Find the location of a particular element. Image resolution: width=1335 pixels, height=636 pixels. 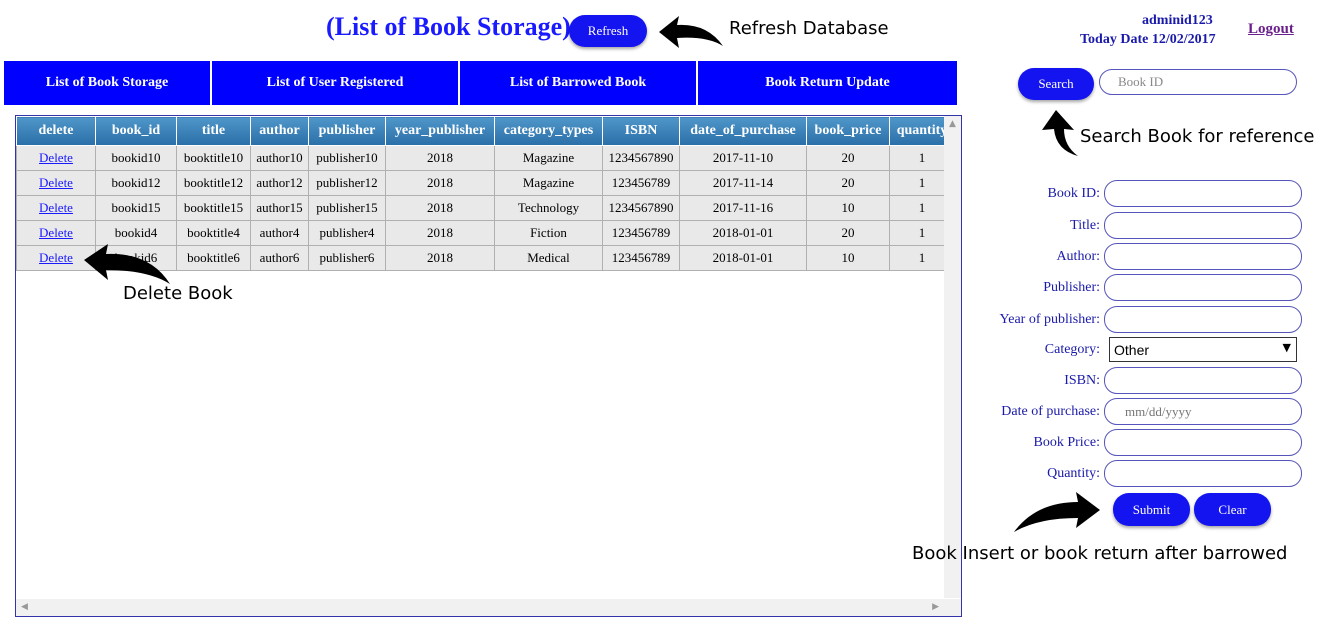

col-header-delete: delete is located at coordinates (56, 131).